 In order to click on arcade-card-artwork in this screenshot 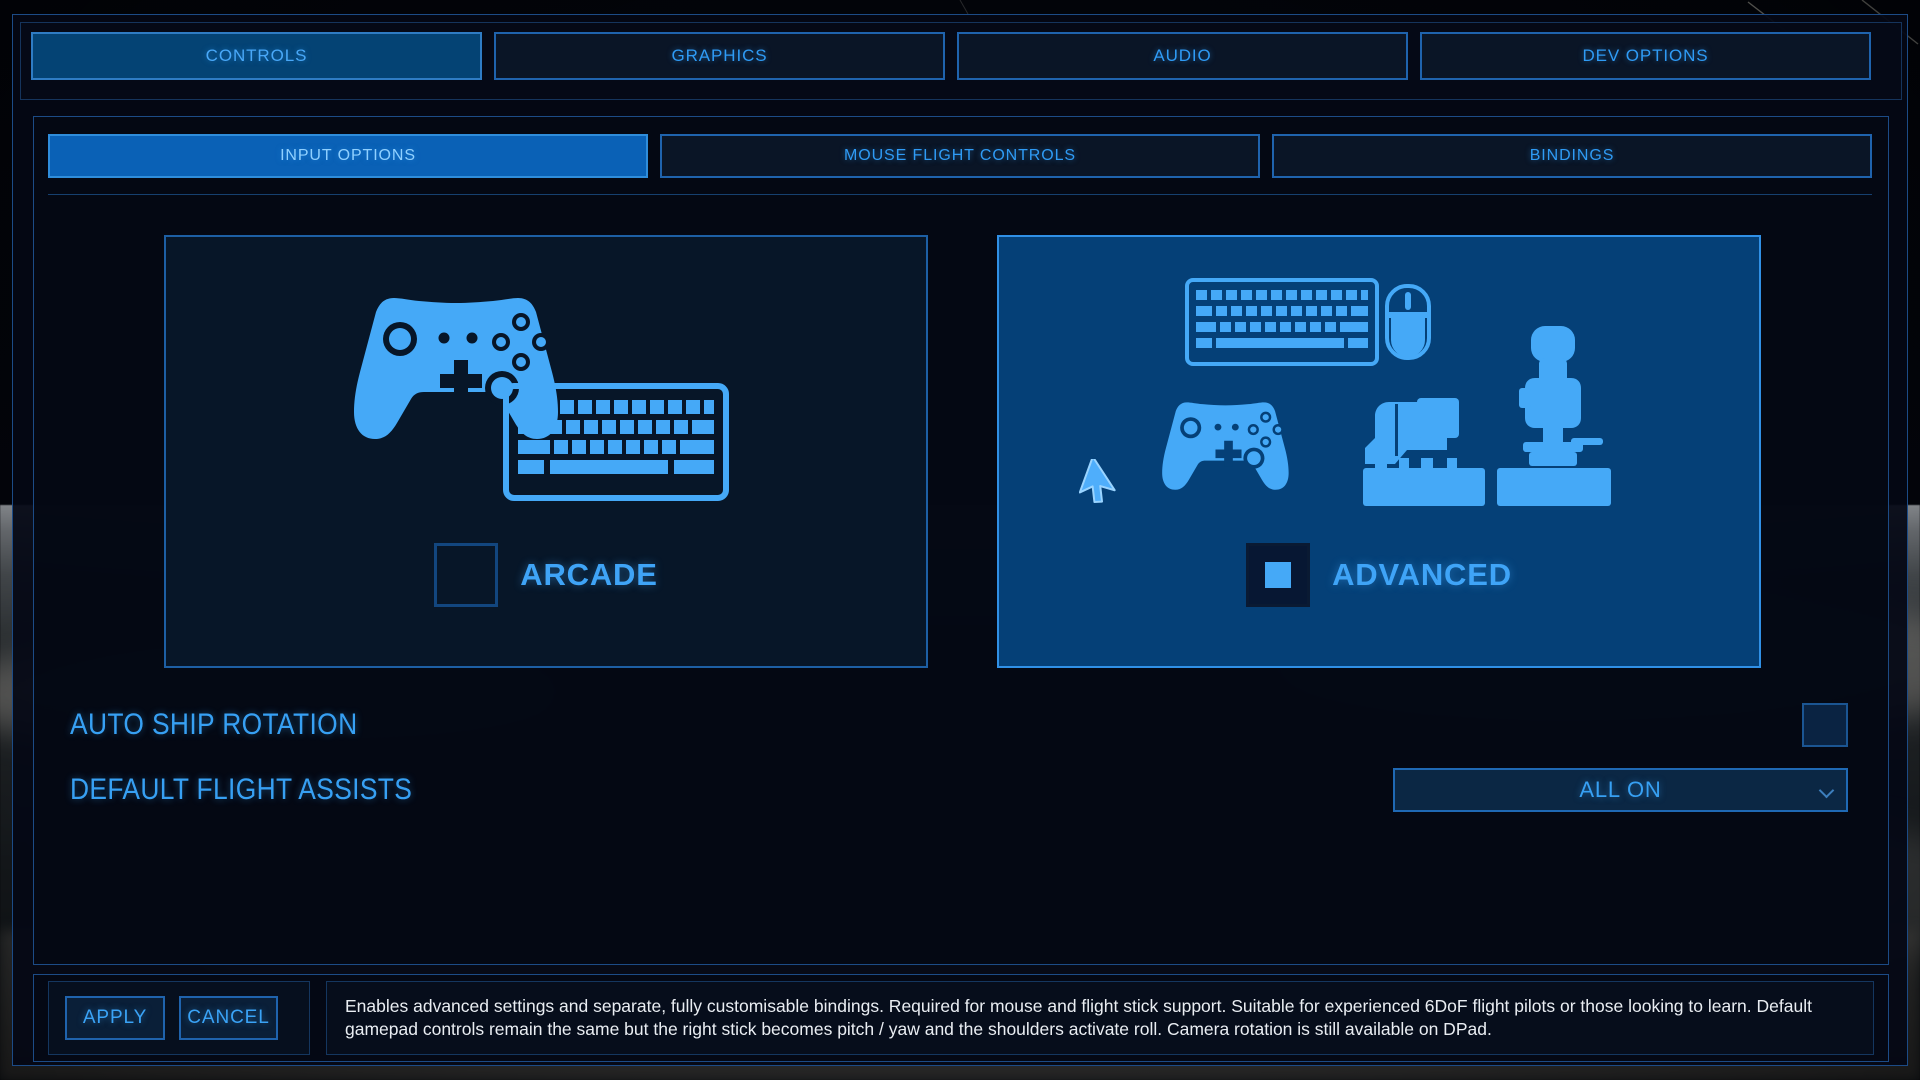, I will do `click(546, 387)`.